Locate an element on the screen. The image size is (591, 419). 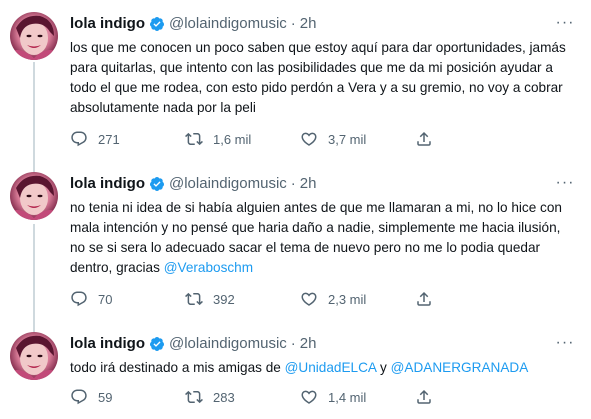
tweet-actions: 271 1,6 mil 3,7 mil is located at coordinates (256, 139).